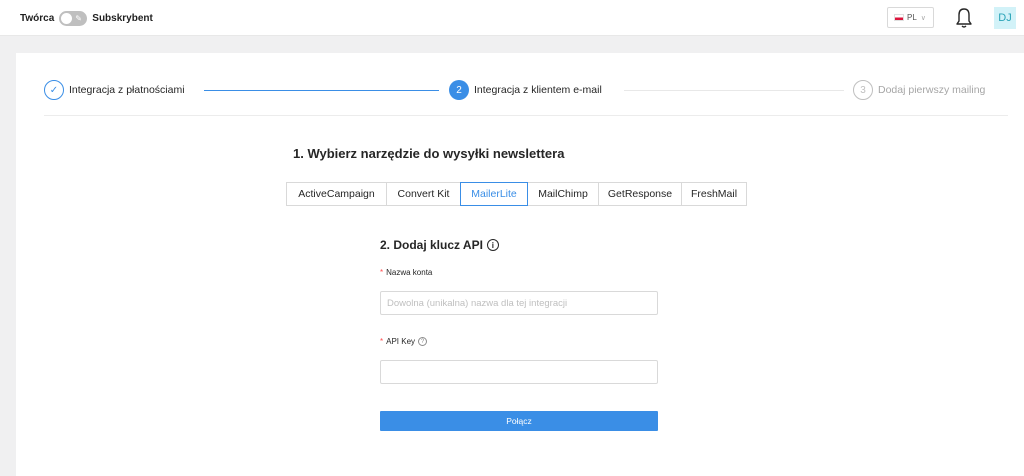  What do you see at coordinates (78, 18) in the screenshot?
I see `switch-mark-icon: ✎` at bounding box center [78, 18].